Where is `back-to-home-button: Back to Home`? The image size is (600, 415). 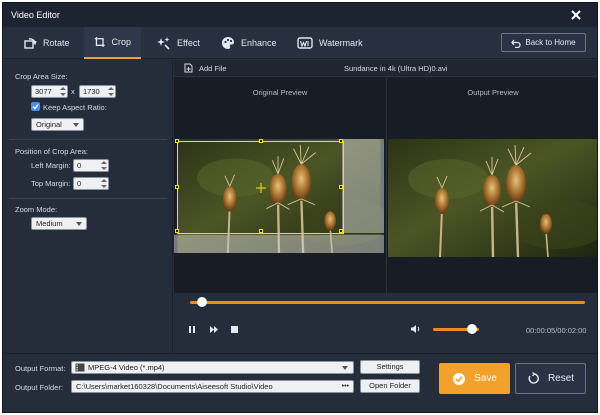
back-to-home-button: Back to Home is located at coordinates (543, 42).